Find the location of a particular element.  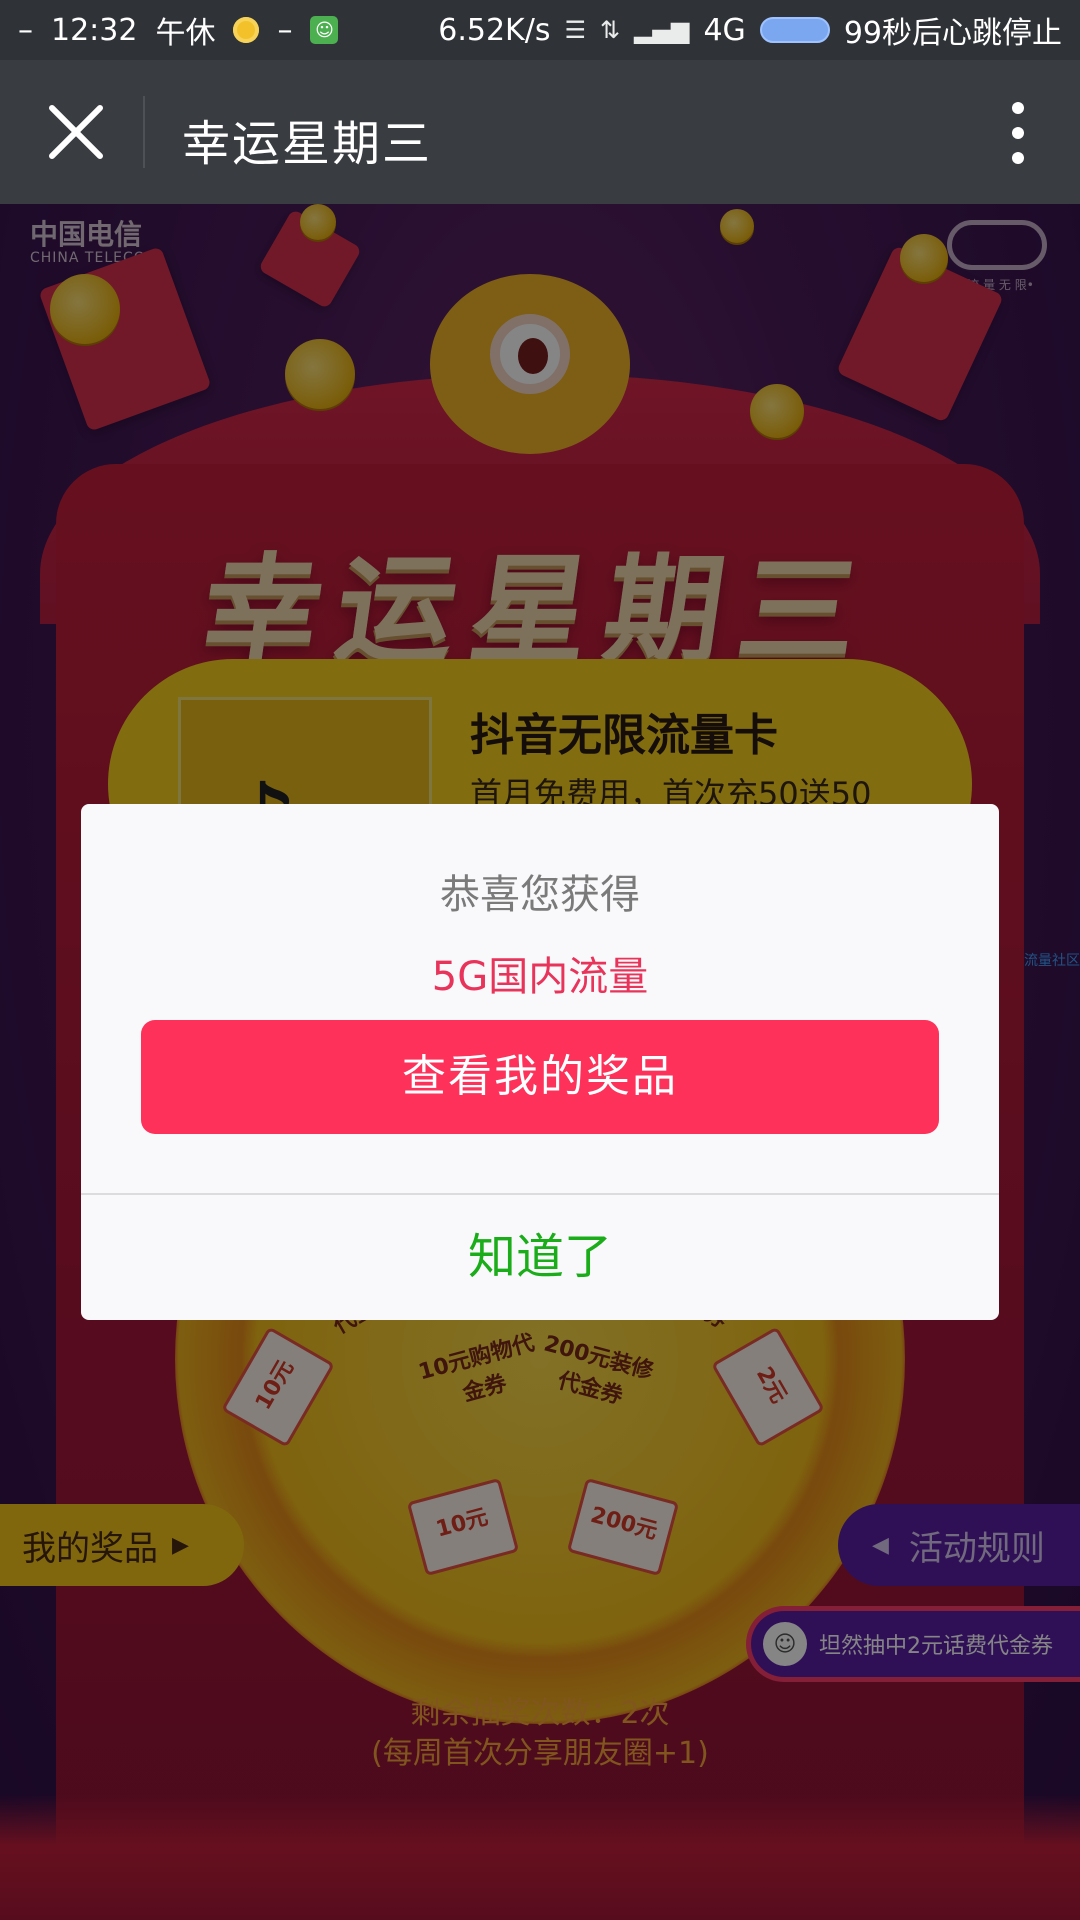

status-time: 12:32 is located at coordinates (94, 30).